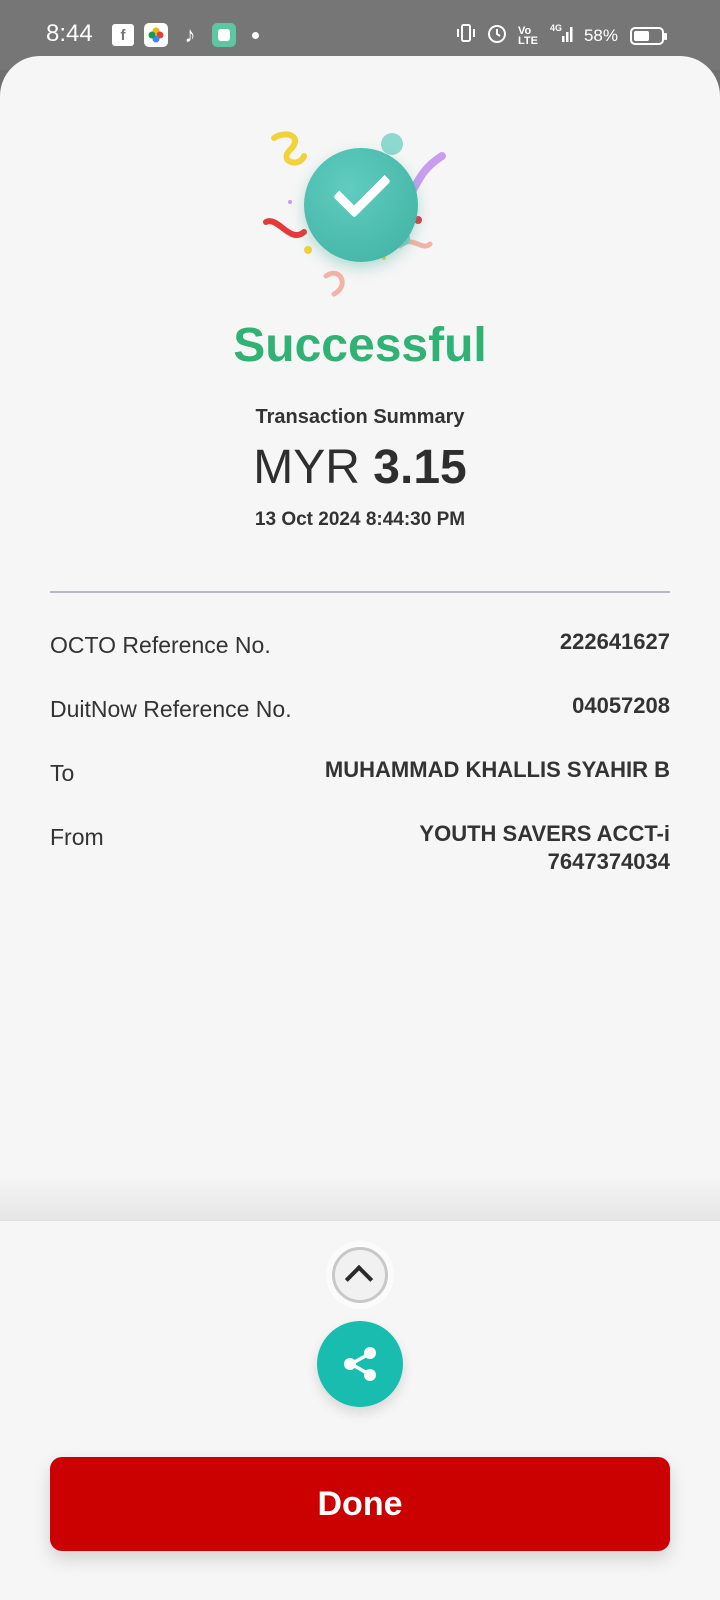  What do you see at coordinates (224, 35) in the screenshot?
I see `app-icon` at bounding box center [224, 35].